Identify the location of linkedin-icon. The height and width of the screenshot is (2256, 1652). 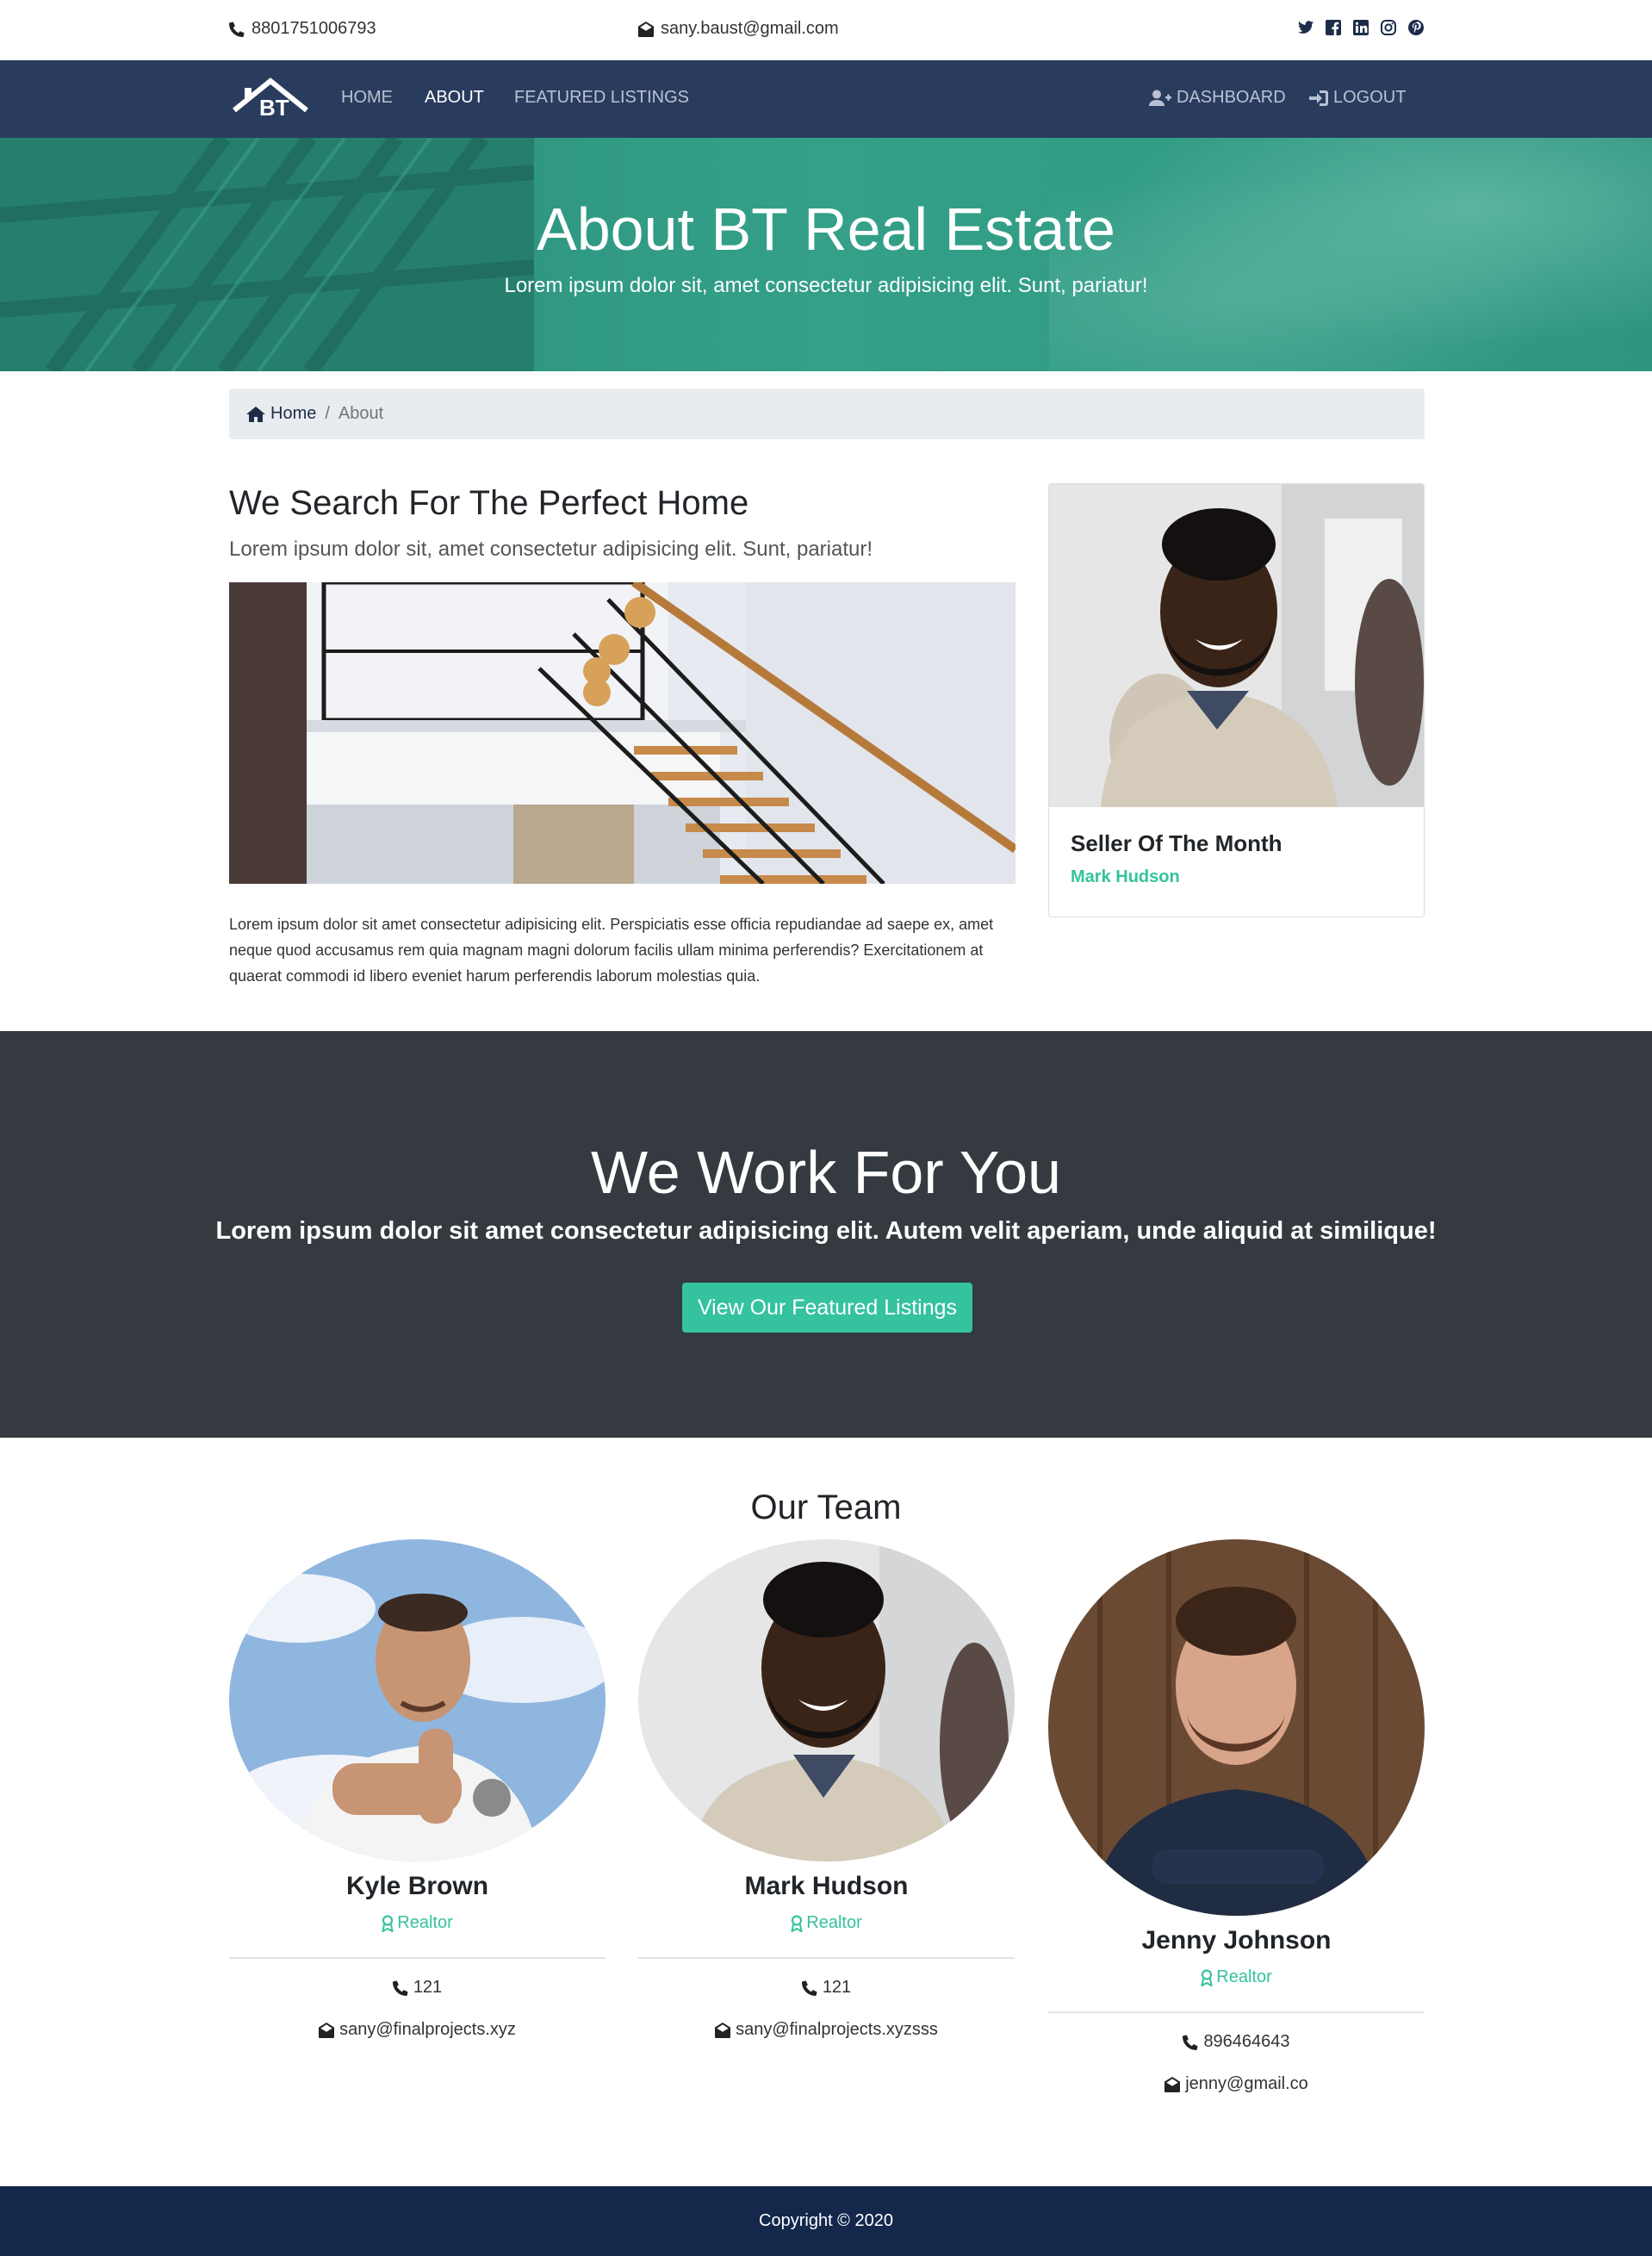
(1360, 27).